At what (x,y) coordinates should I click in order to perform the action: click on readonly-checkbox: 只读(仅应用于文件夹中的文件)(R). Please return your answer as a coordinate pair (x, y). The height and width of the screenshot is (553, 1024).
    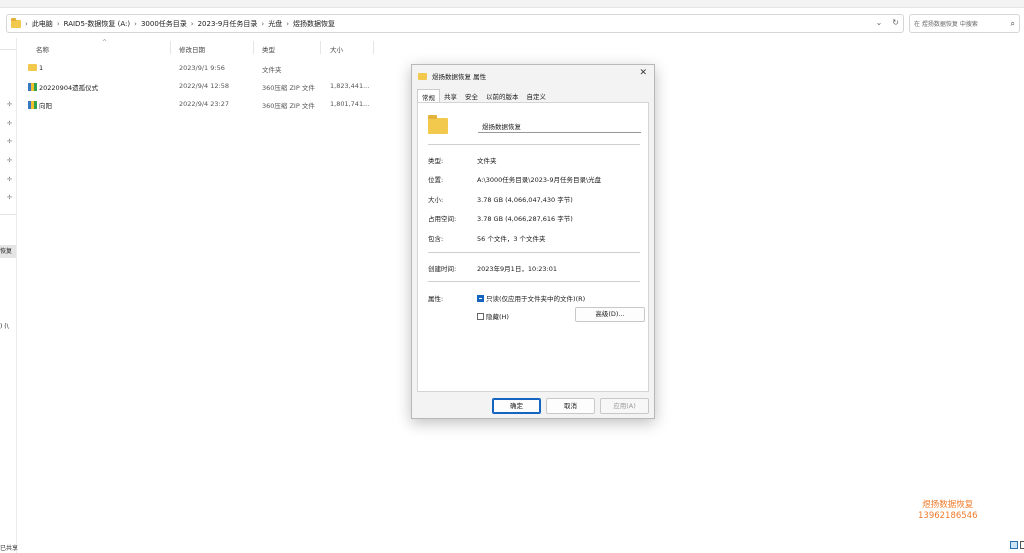
    Looking at the image, I should click on (531, 298).